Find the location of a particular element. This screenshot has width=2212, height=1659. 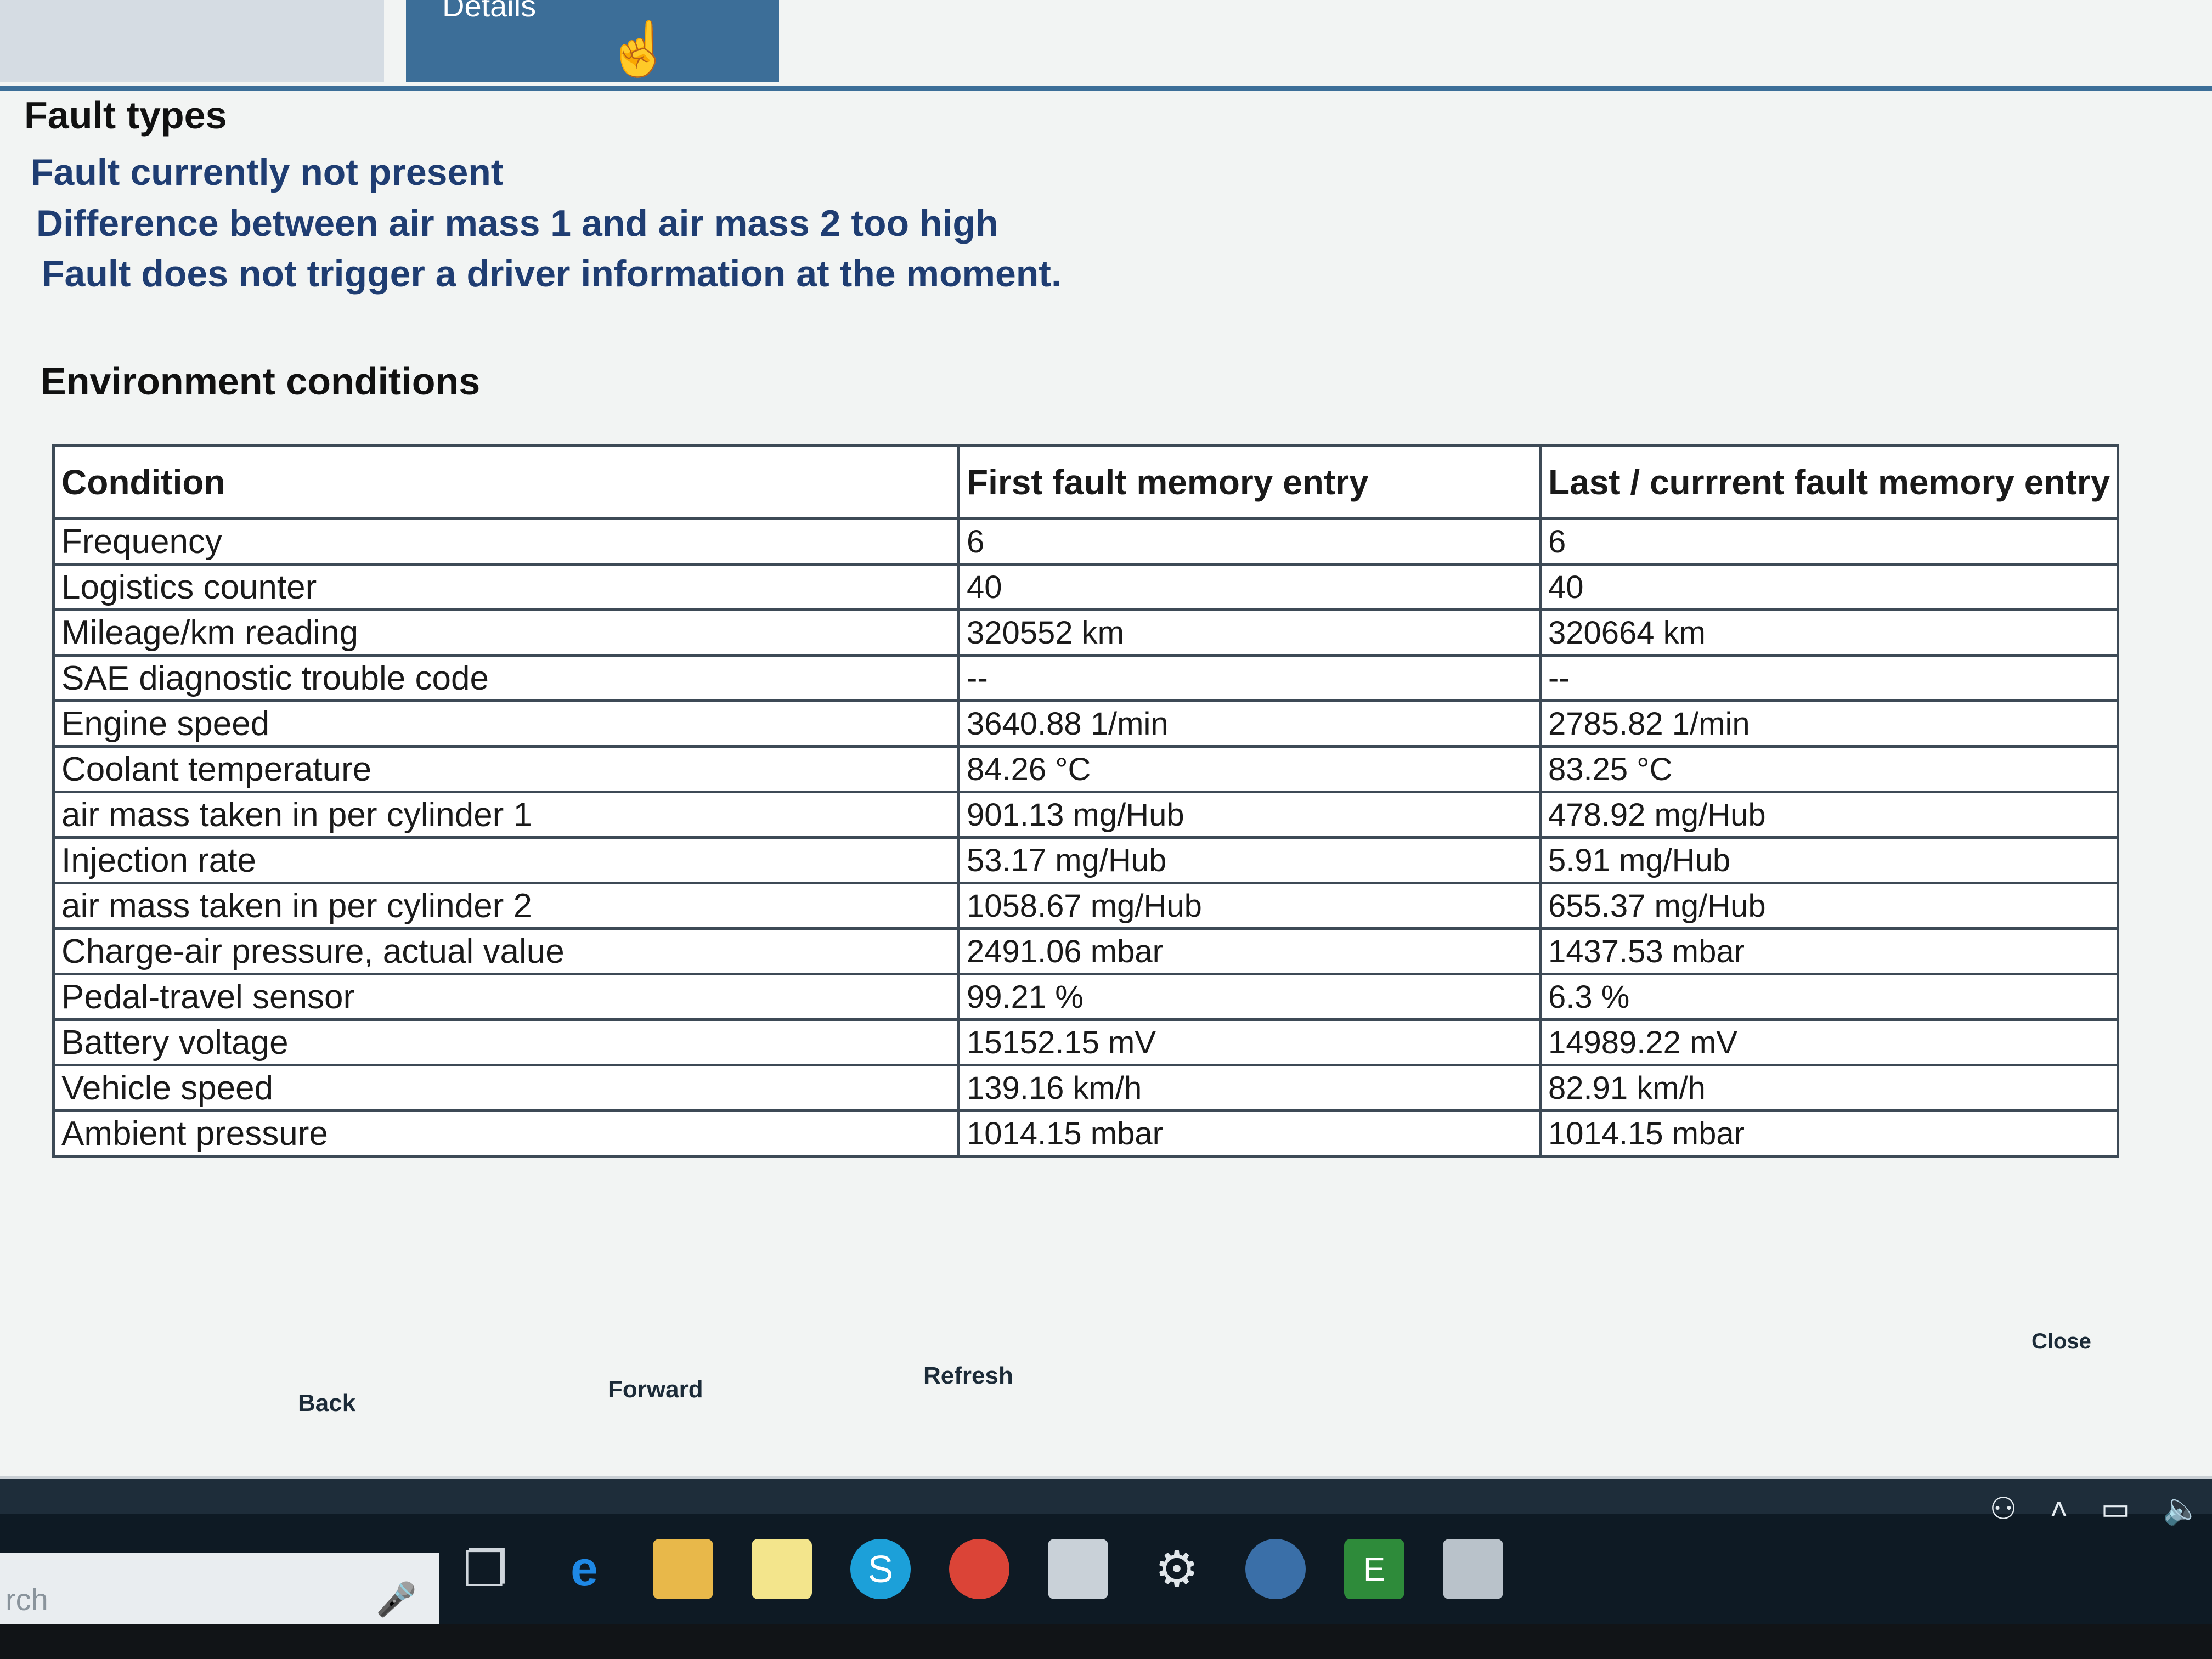

chrome-icon is located at coordinates (979, 1569).